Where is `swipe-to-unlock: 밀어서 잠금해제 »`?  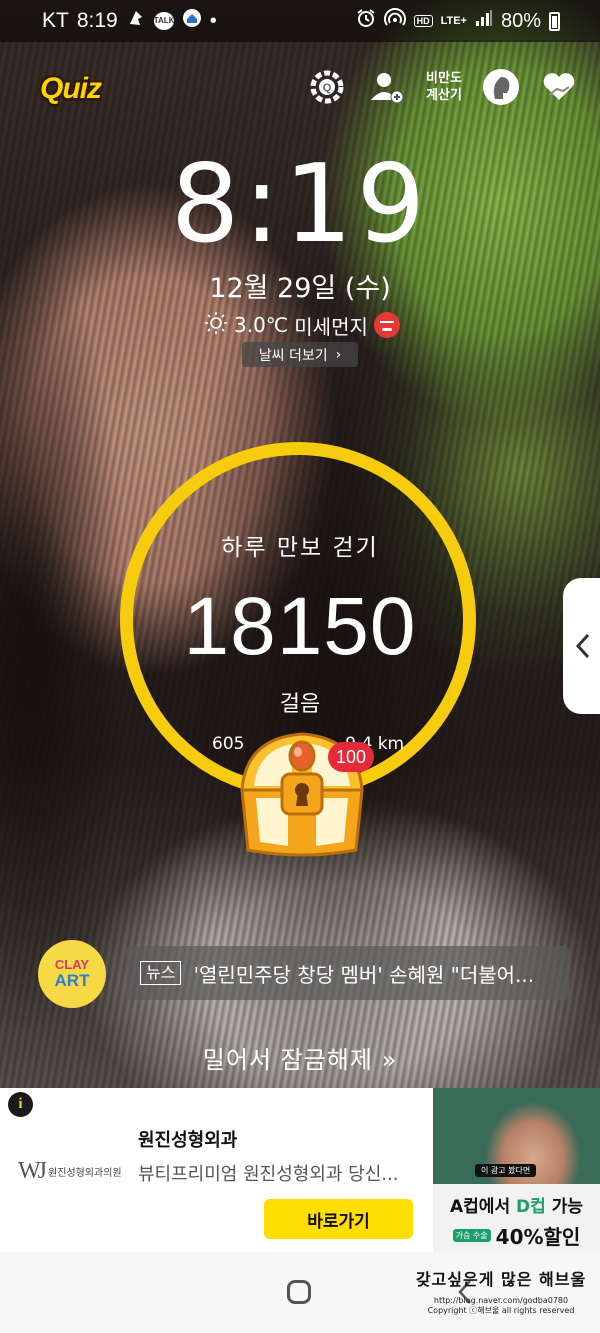 swipe-to-unlock: 밀어서 잠금해제 » is located at coordinates (300, 1057).